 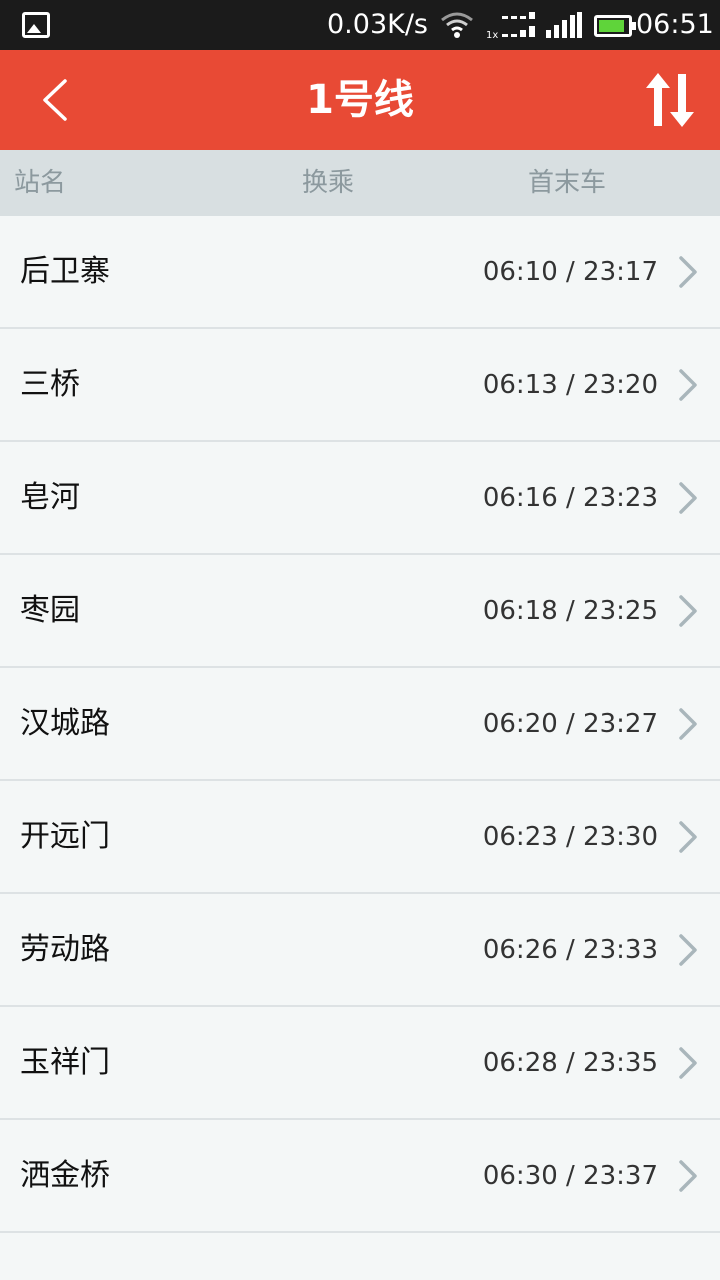 I want to click on swap-vertical-icon, so click(x=670, y=100).